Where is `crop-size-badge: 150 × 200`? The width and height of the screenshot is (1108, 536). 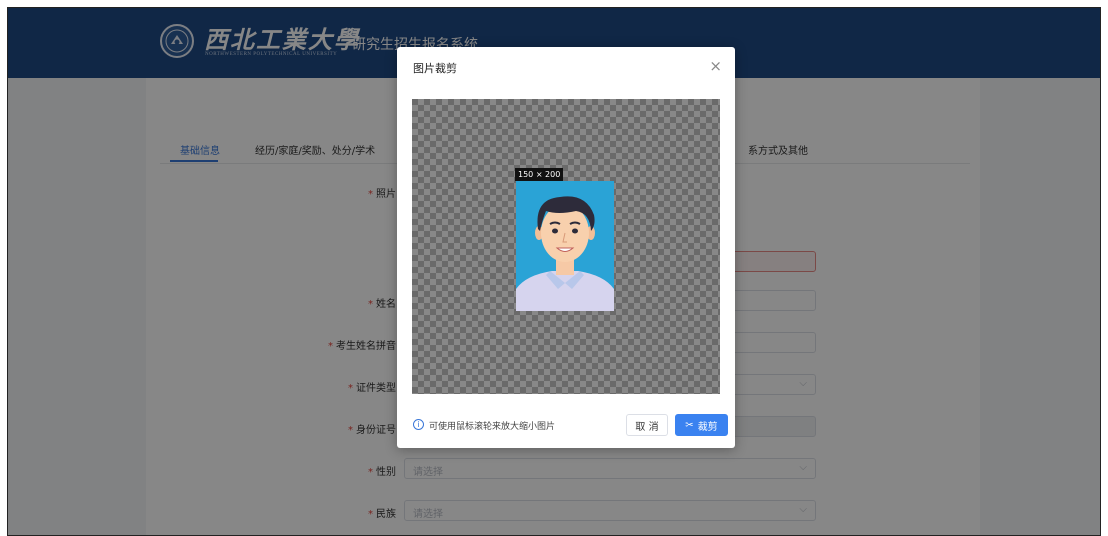
crop-size-badge: 150 × 200 is located at coordinates (539, 174).